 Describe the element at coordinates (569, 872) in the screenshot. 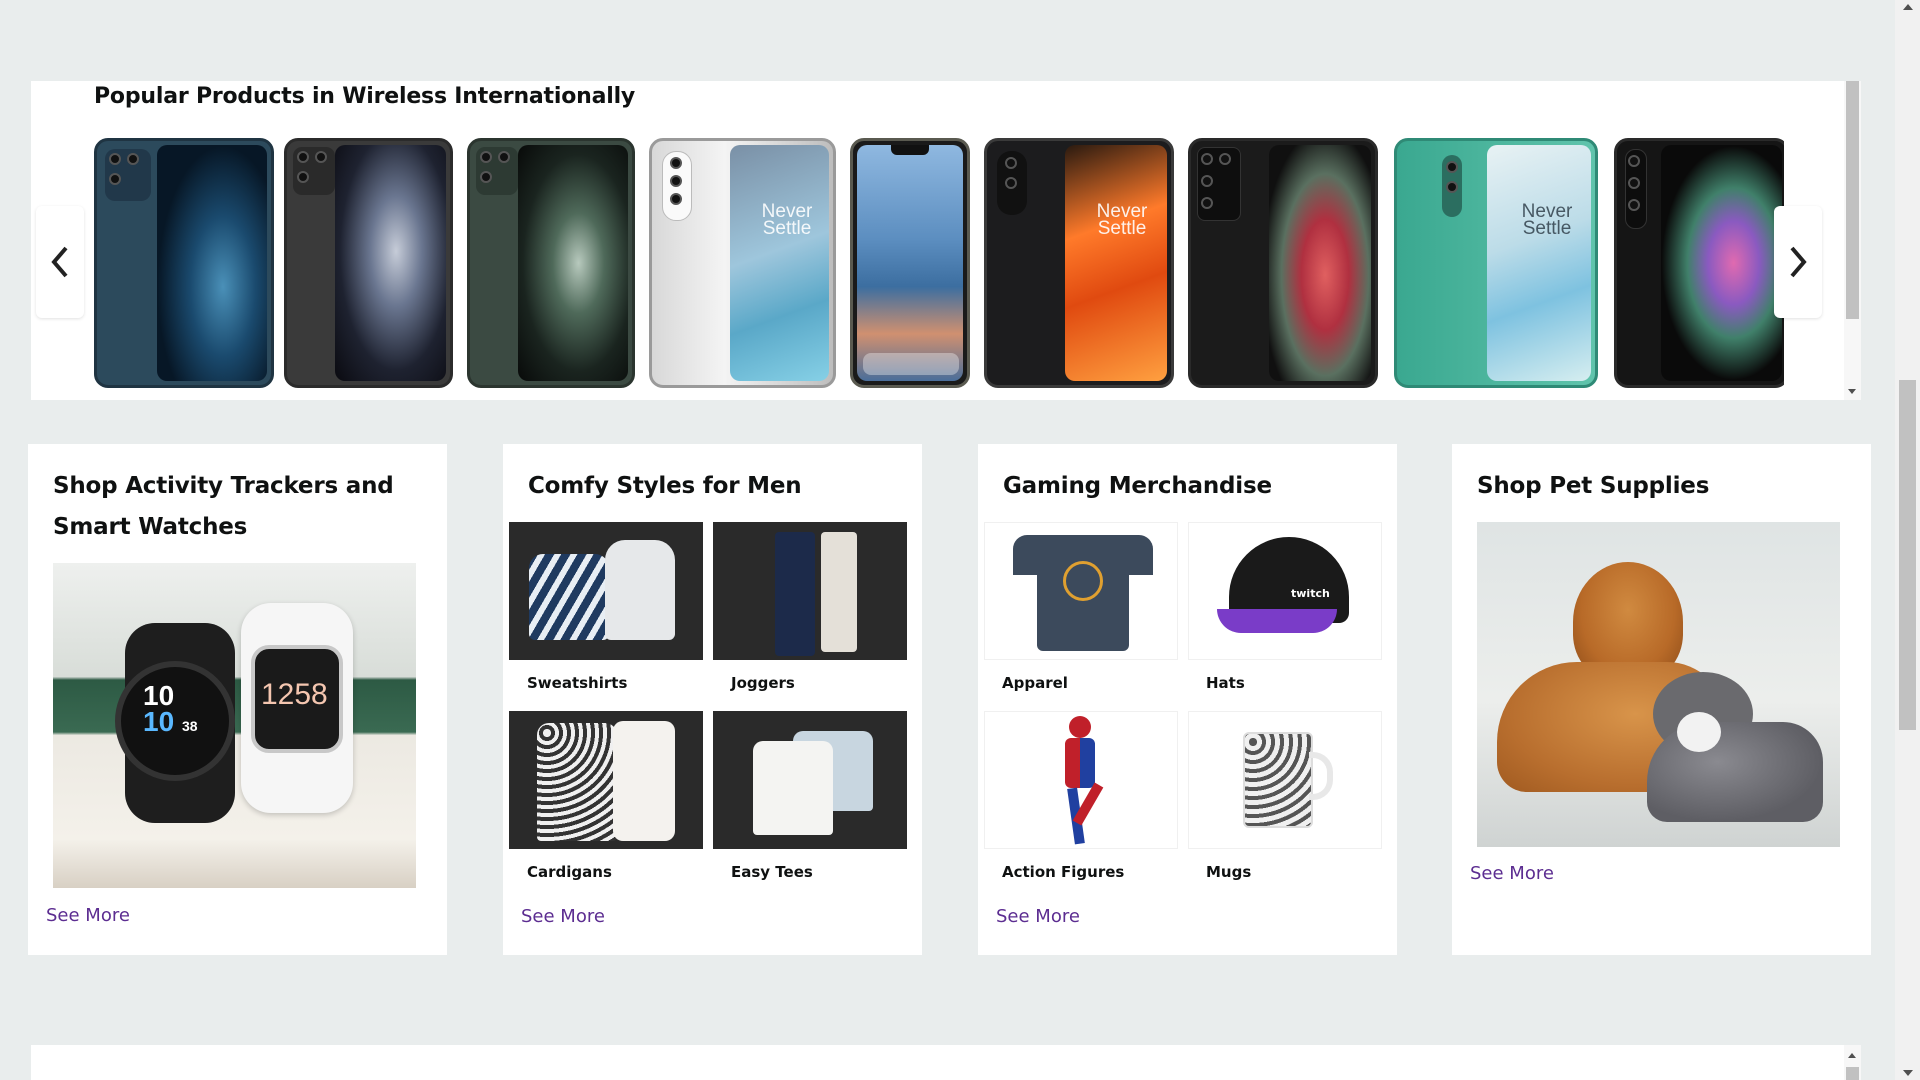

I see `tile-label: Cardigans` at that location.